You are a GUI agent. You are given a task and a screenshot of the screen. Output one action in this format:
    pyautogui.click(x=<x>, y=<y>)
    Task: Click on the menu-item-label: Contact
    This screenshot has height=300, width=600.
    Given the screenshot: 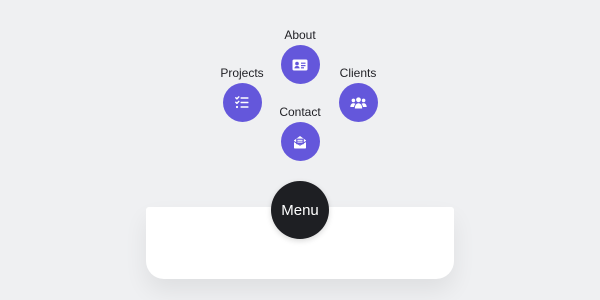 What is the action you would take?
    pyautogui.click(x=300, y=112)
    